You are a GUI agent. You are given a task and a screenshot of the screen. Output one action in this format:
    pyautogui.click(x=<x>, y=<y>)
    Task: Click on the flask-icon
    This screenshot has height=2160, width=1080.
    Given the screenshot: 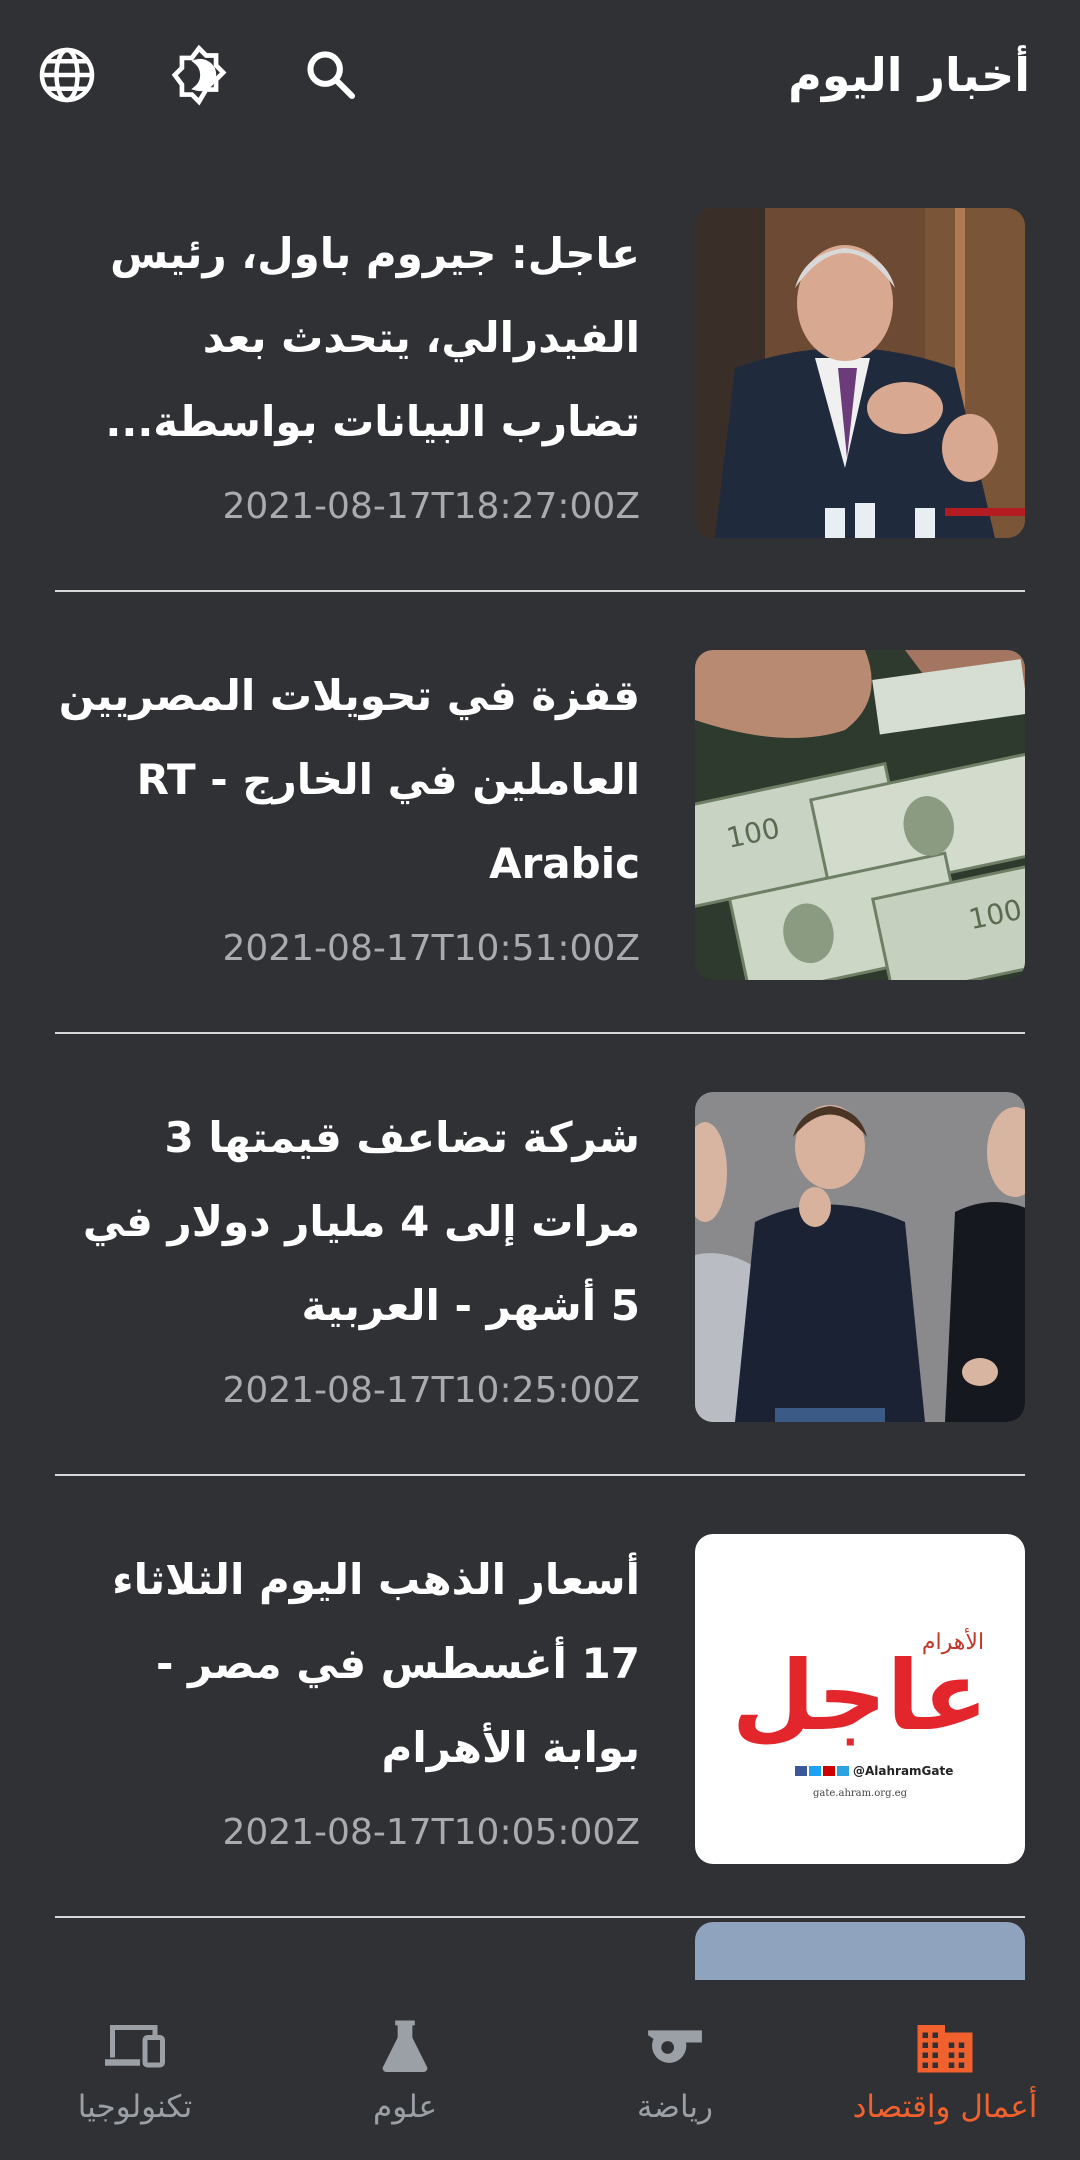 What is the action you would take?
    pyautogui.click(x=405, y=2045)
    